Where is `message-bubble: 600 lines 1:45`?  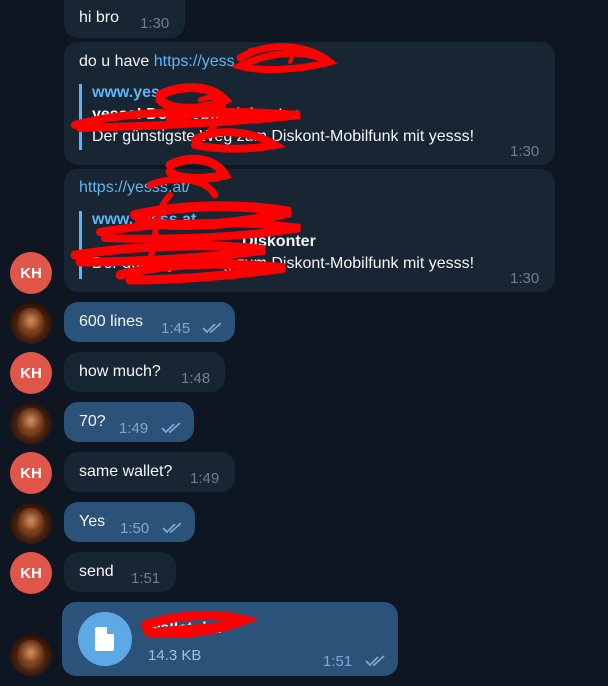
message-bubble: 600 lines 1:45 is located at coordinates (149, 322).